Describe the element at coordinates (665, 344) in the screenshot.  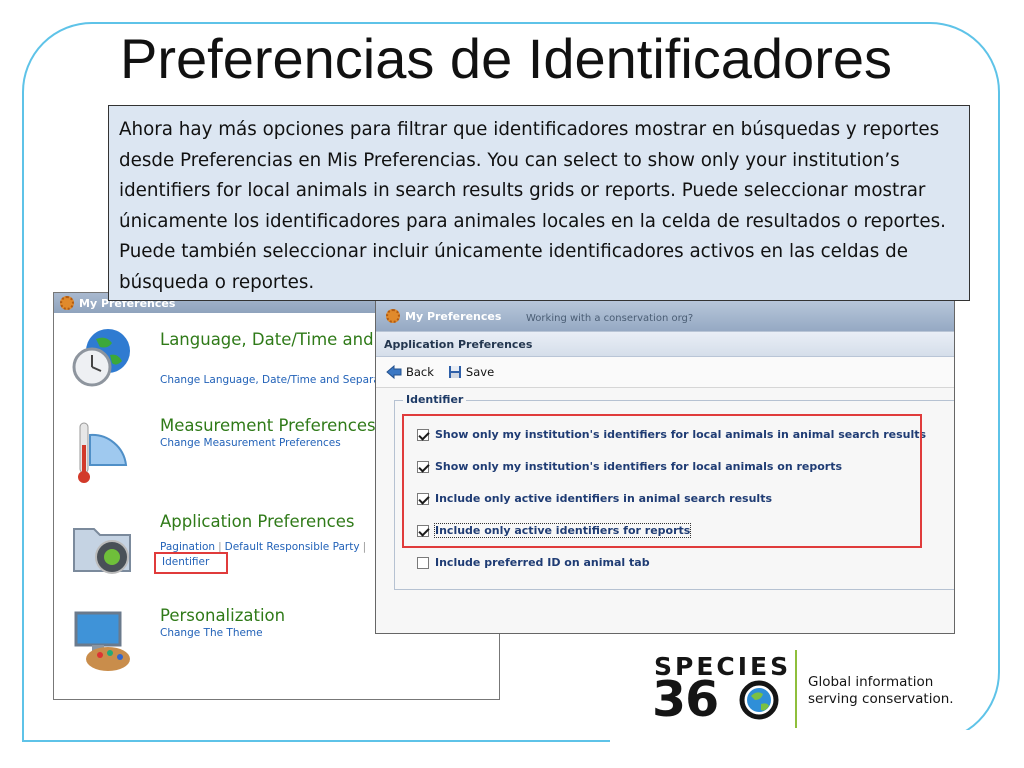
I see `panel-title: Application Preferences` at that location.